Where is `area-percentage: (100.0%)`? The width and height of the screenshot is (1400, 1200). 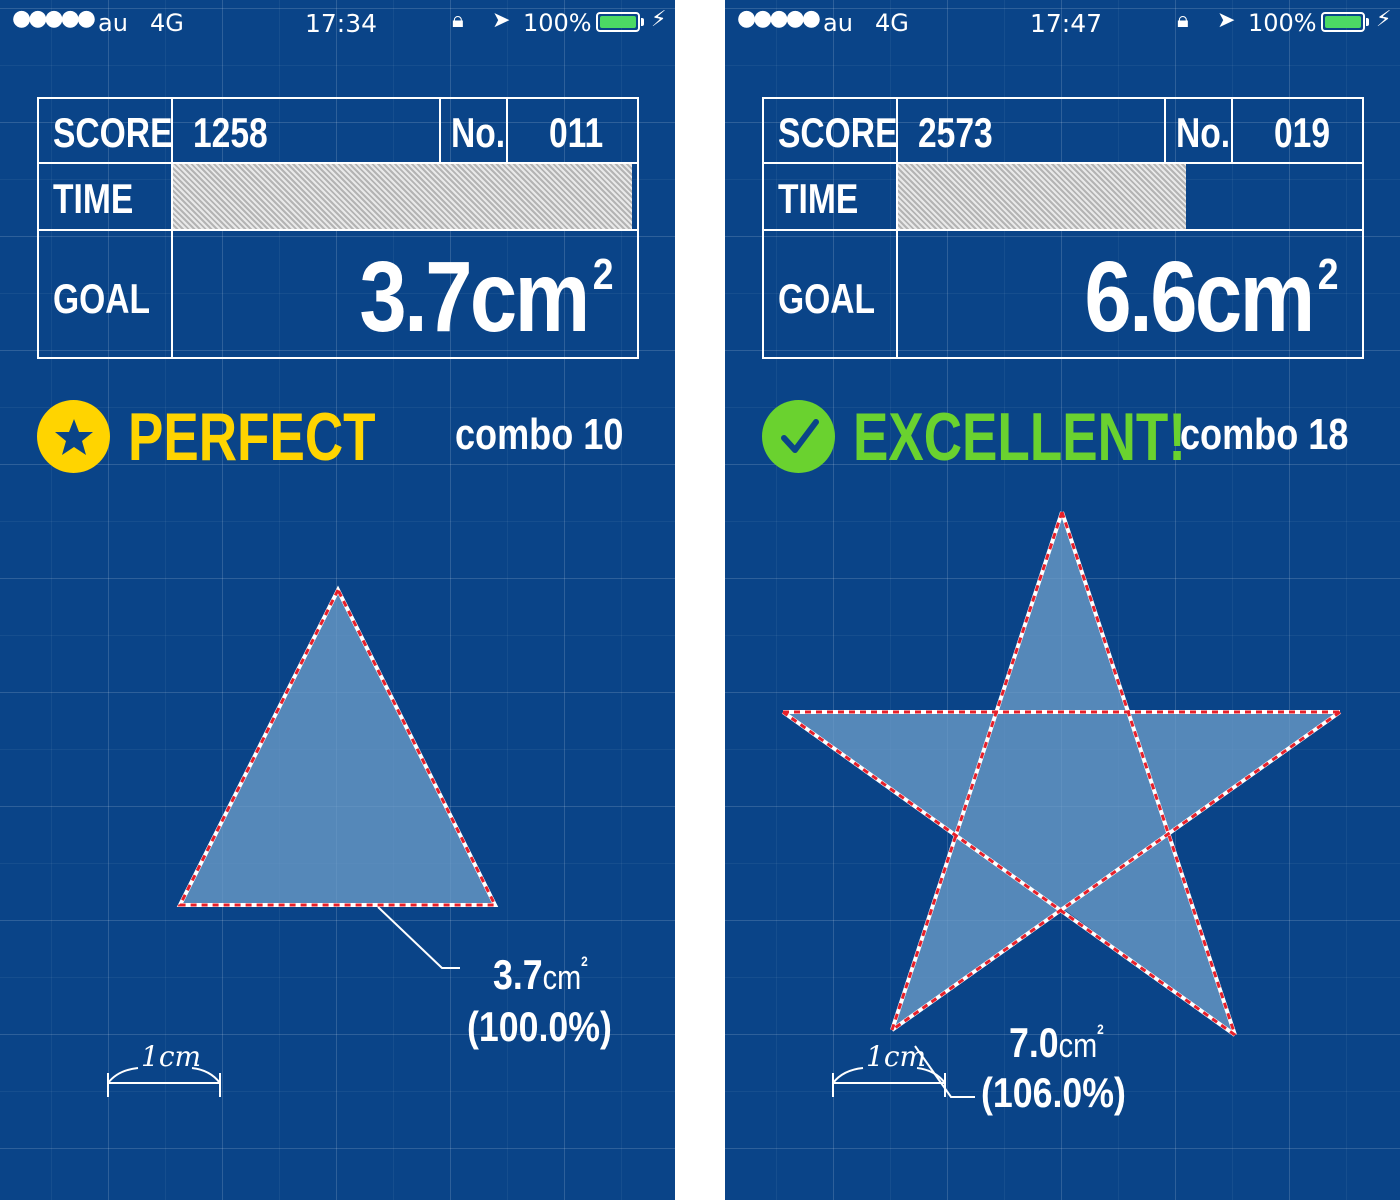 area-percentage: (100.0%) is located at coordinates (539, 1026).